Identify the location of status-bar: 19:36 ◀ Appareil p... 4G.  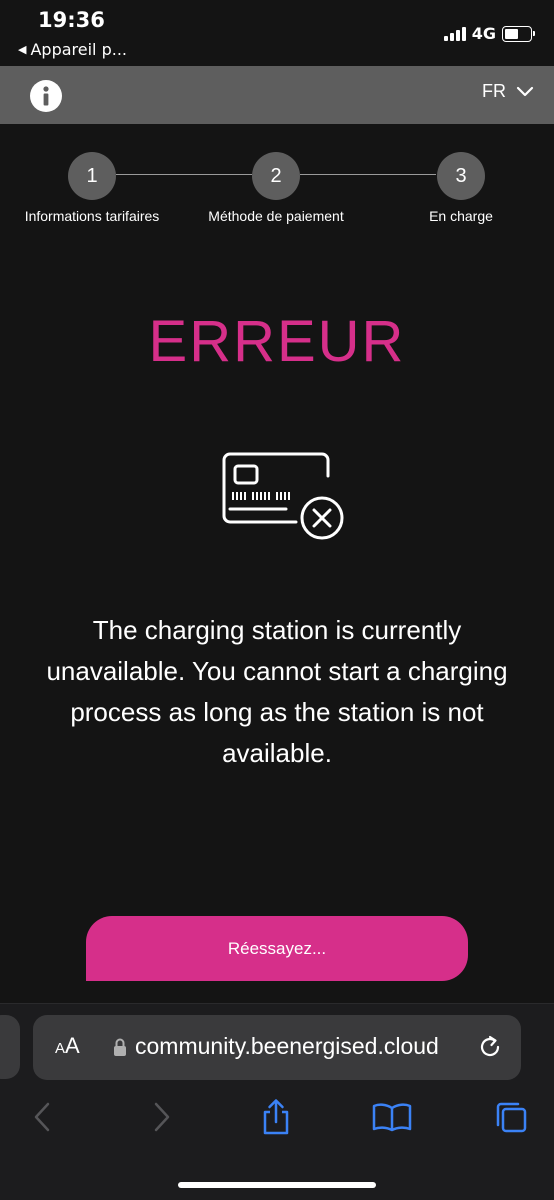
(277, 33).